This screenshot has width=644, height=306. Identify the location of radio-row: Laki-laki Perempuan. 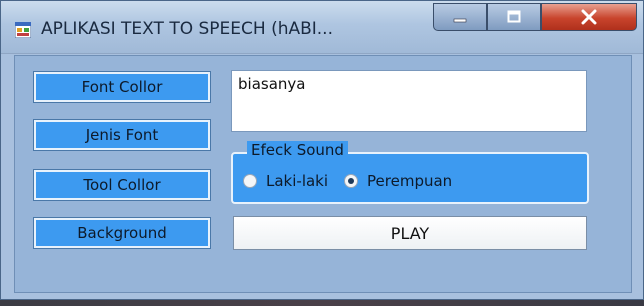
(347, 181).